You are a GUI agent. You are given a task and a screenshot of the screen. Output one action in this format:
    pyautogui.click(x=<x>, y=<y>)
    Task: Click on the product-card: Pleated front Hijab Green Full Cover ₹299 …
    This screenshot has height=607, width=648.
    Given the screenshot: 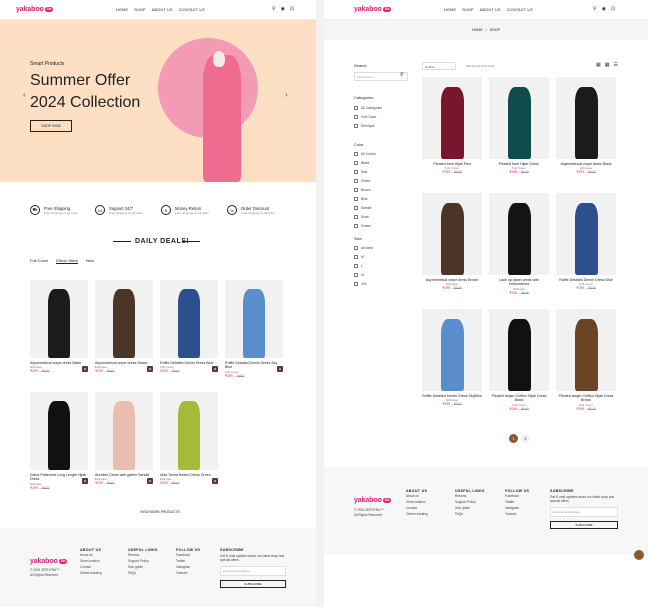 What is the action you would take?
    pyautogui.click(x=519, y=125)
    